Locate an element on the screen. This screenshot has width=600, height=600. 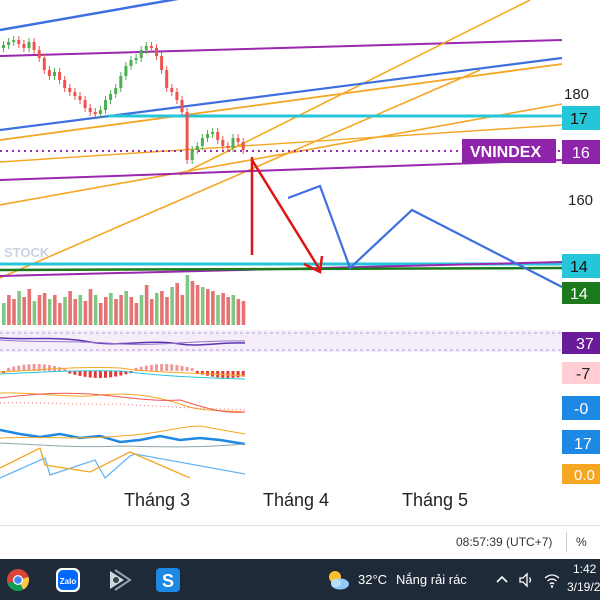
price-label-160: 160 is located at coordinates (580, 200).